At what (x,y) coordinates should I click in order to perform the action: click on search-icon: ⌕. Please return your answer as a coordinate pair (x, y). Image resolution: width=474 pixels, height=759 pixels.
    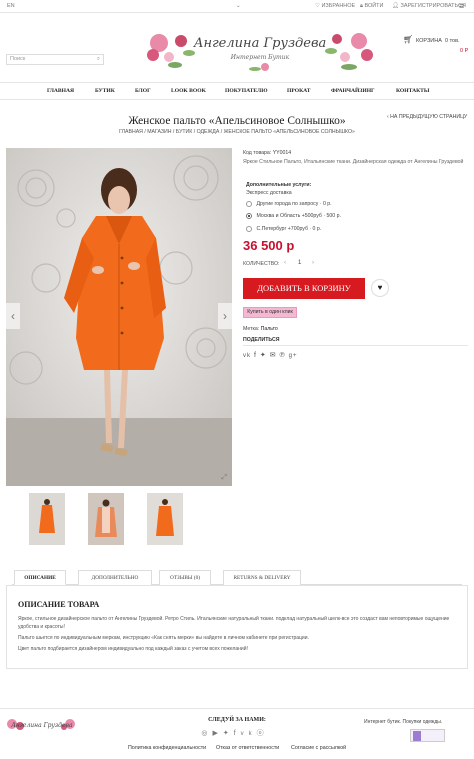
    Looking at the image, I should click on (98, 59).